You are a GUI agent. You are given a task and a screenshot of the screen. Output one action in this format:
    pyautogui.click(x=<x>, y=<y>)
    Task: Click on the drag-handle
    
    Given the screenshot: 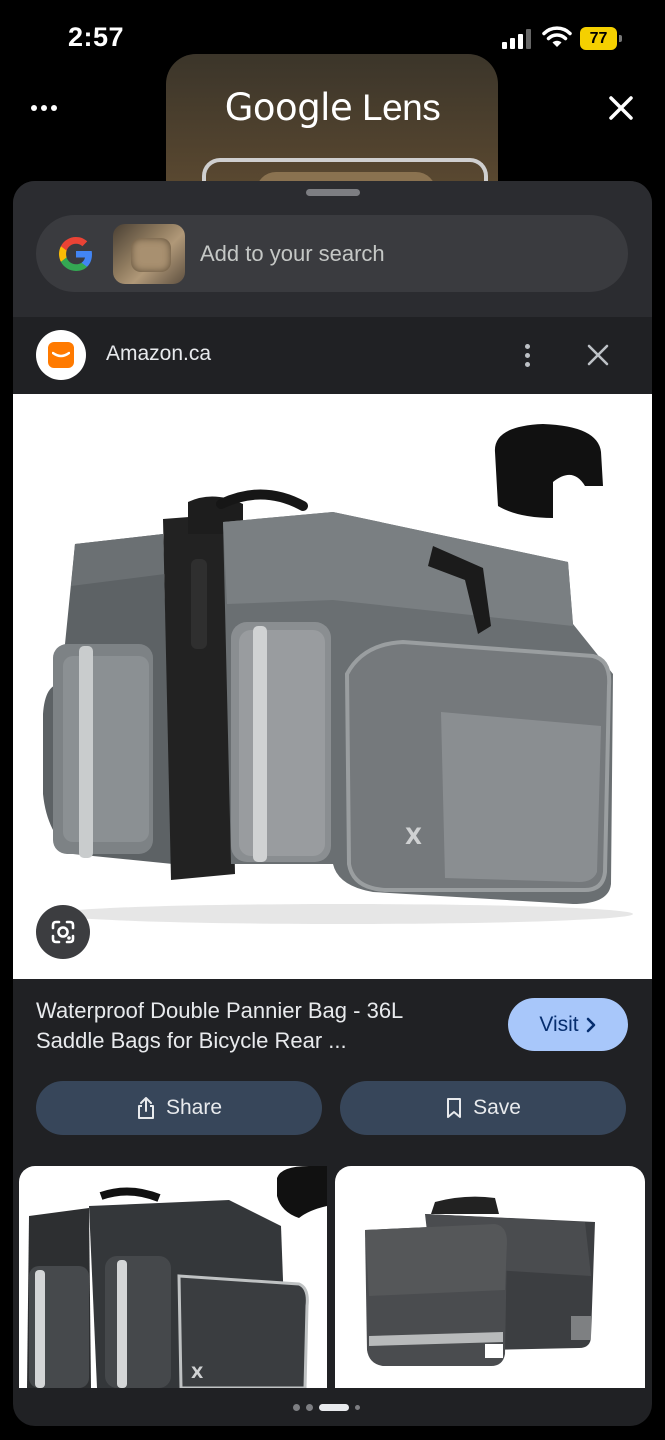 What is the action you would take?
    pyautogui.click(x=333, y=192)
    